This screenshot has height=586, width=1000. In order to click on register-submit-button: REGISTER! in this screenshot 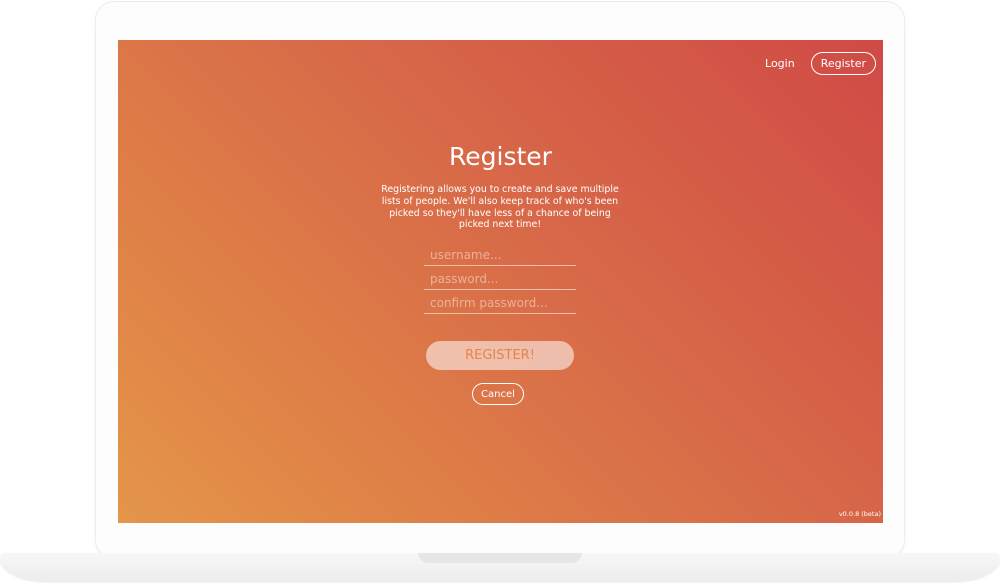, I will do `click(500, 355)`.